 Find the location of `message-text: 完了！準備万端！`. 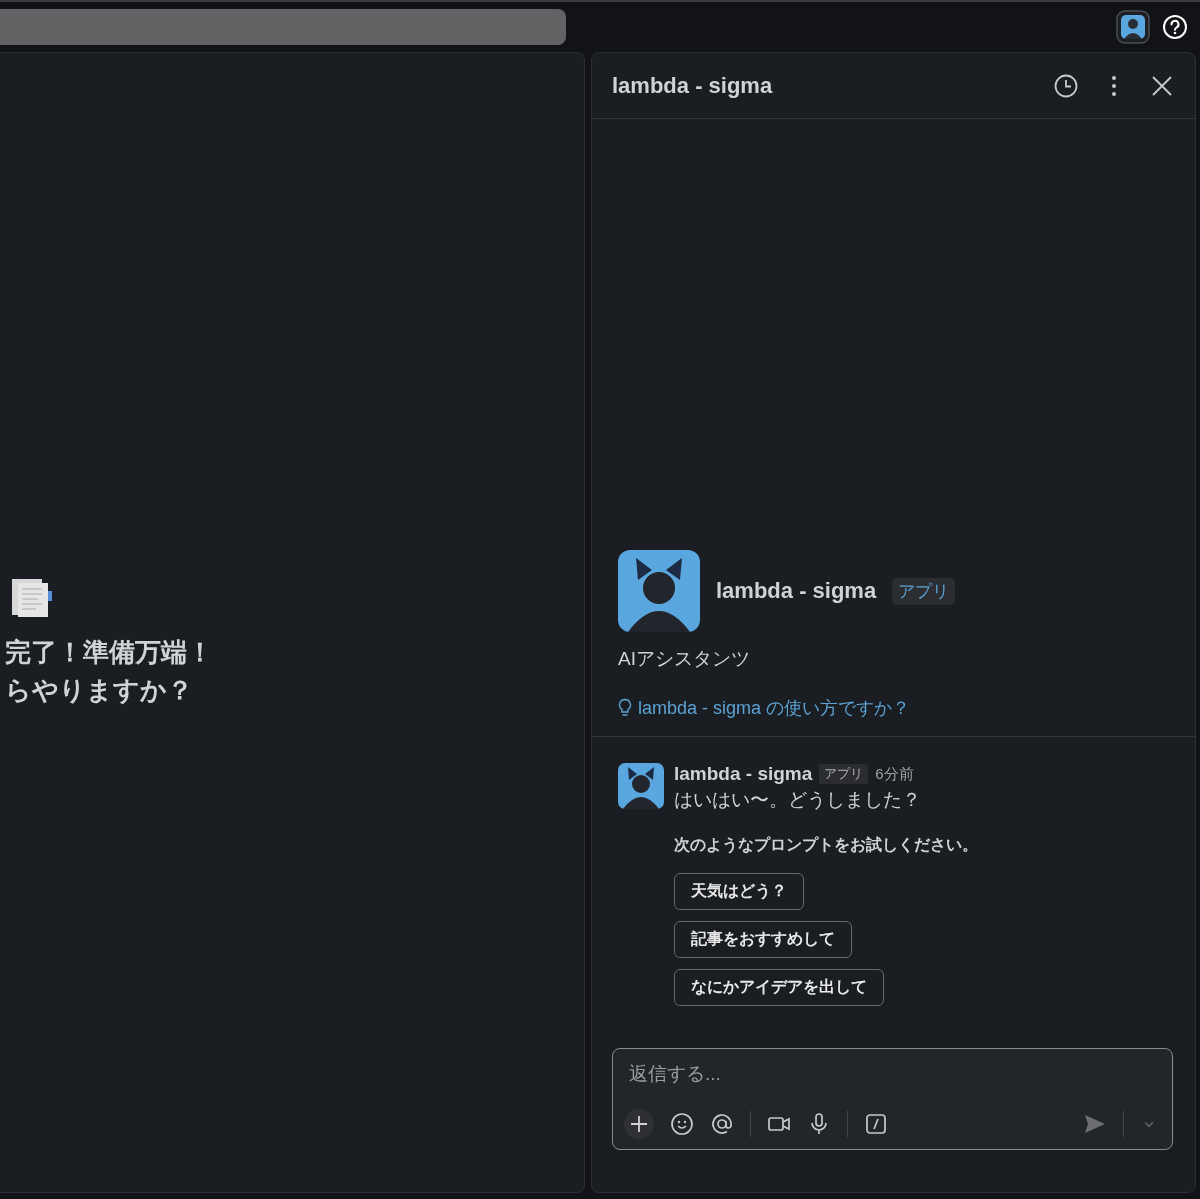

message-text: 完了！準備万端！ is located at coordinates (108, 652).